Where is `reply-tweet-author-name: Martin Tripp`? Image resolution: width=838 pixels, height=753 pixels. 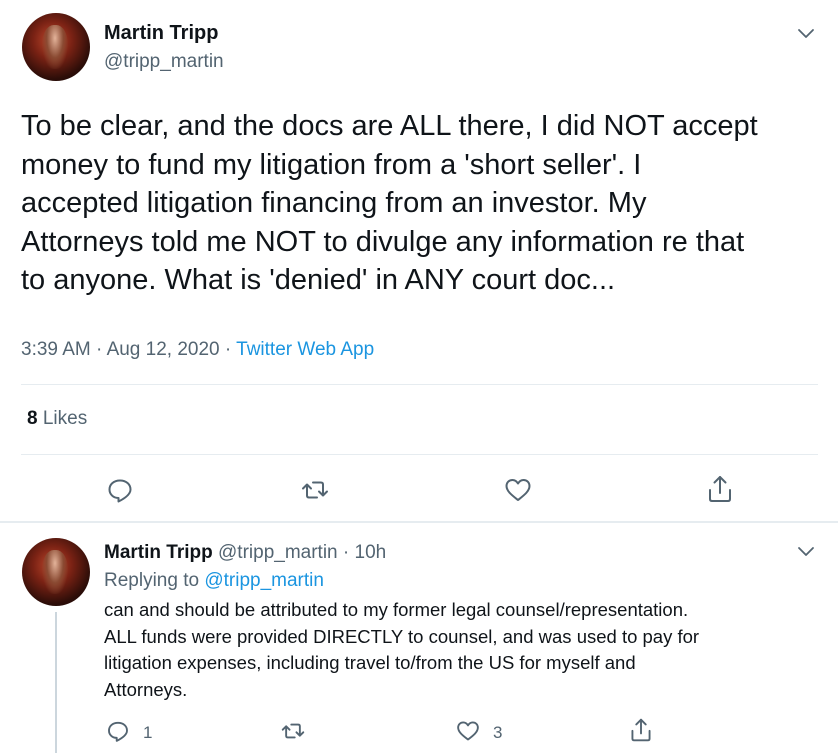
reply-tweet-author-name: Martin Tripp is located at coordinates (158, 552).